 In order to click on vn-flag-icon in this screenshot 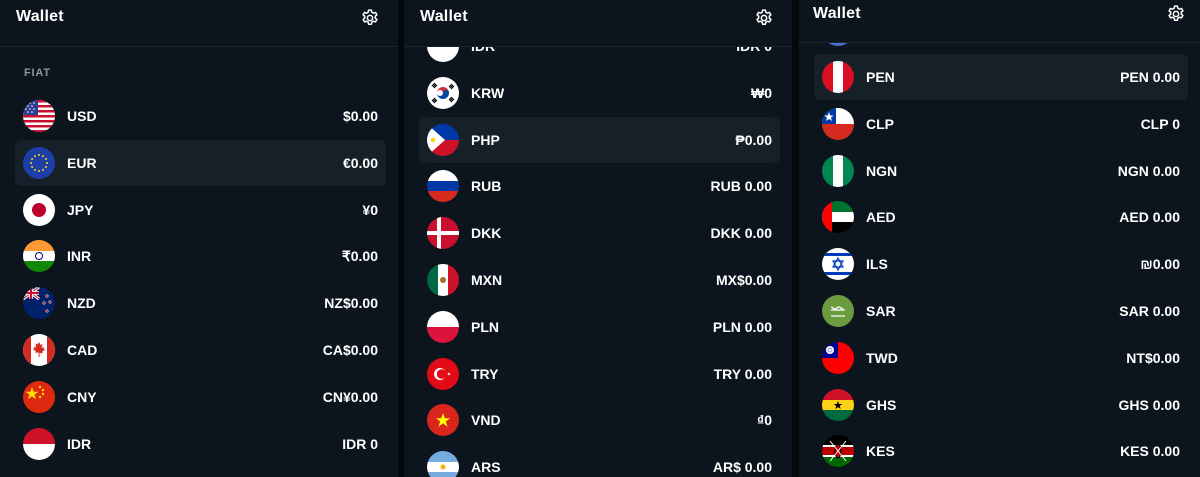, I will do `click(443, 420)`.